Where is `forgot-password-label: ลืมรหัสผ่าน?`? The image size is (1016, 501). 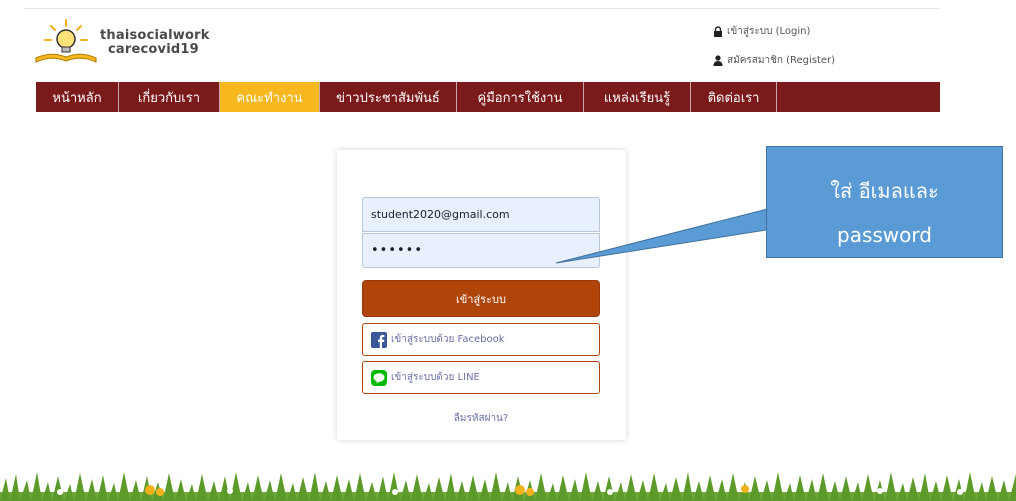
forgot-password-label: ลืมรหัสผ่าน? is located at coordinates (481, 418).